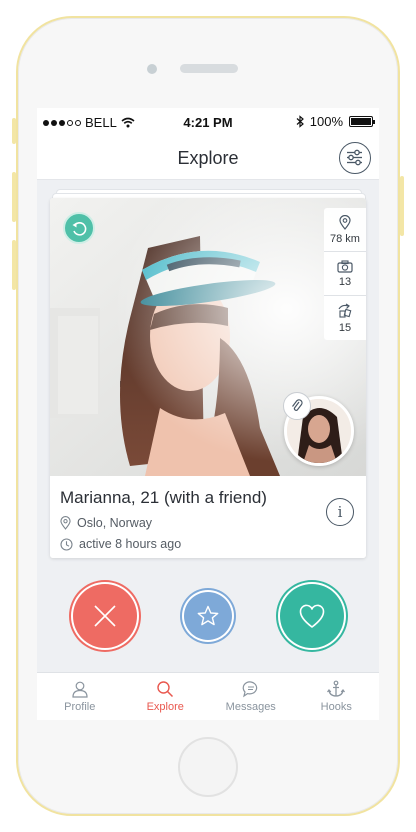 The height and width of the screenshot is (832, 416). I want to click on status-bar: BELL 4:21 PM 100%, so click(208, 122).